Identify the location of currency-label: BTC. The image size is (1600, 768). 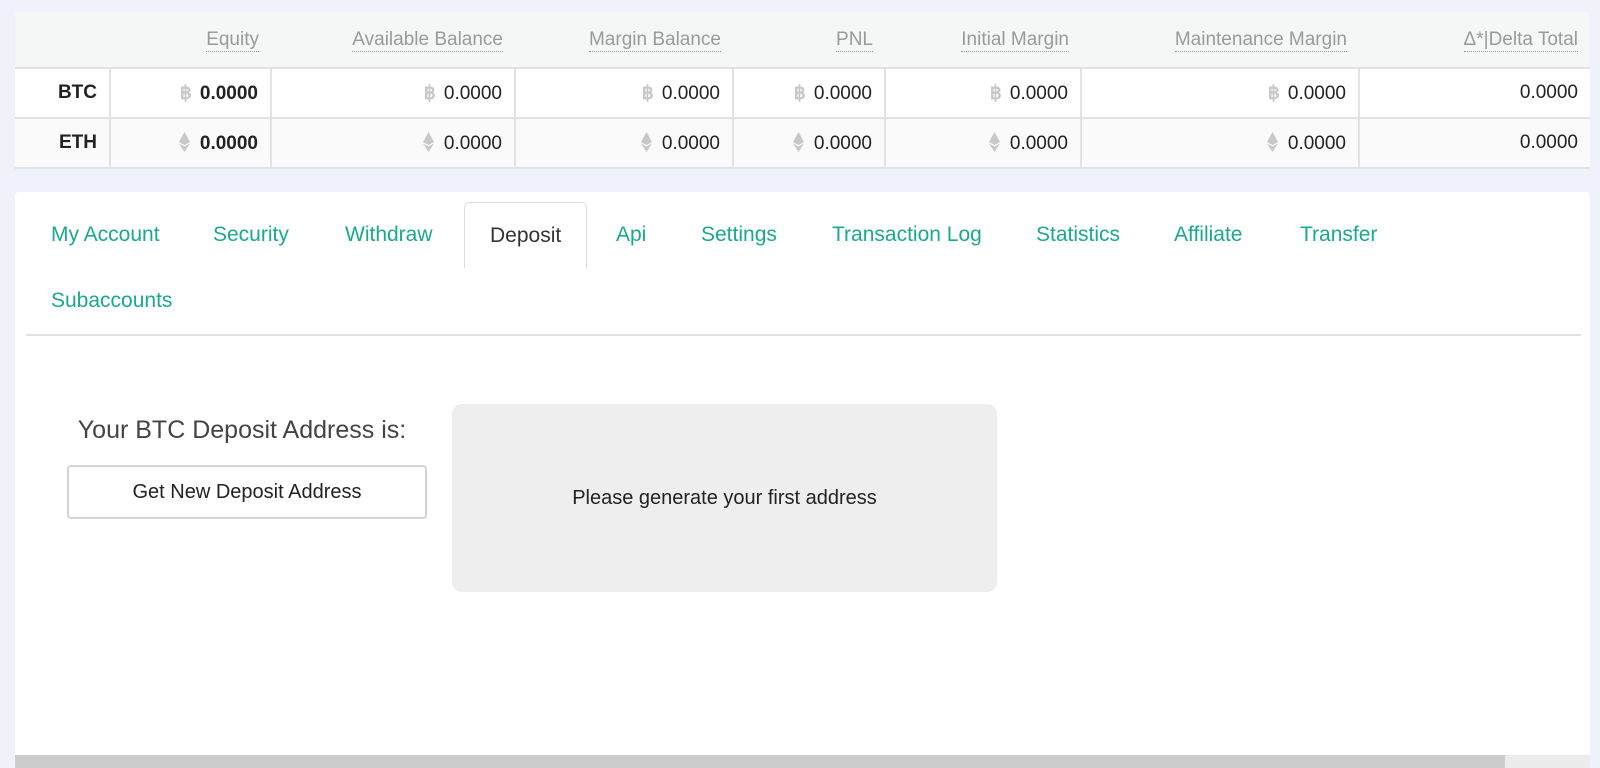
(63, 93).